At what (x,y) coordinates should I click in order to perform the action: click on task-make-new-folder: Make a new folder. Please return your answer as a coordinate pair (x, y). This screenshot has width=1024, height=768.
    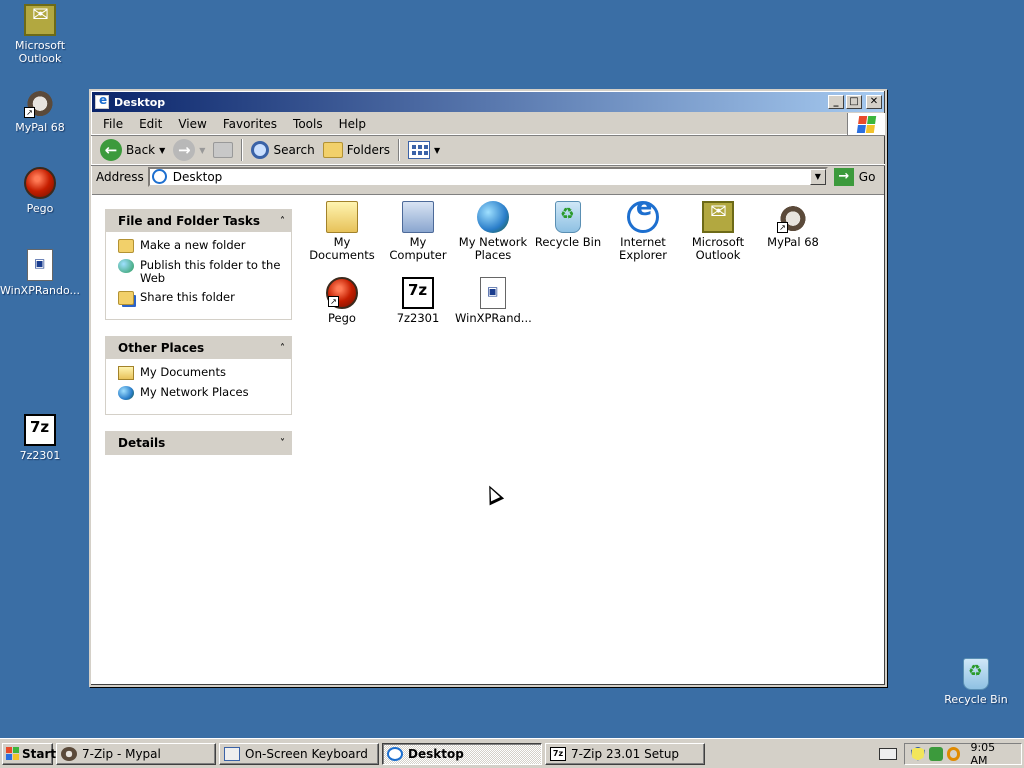
    Looking at the image, I should click on (200, 246).